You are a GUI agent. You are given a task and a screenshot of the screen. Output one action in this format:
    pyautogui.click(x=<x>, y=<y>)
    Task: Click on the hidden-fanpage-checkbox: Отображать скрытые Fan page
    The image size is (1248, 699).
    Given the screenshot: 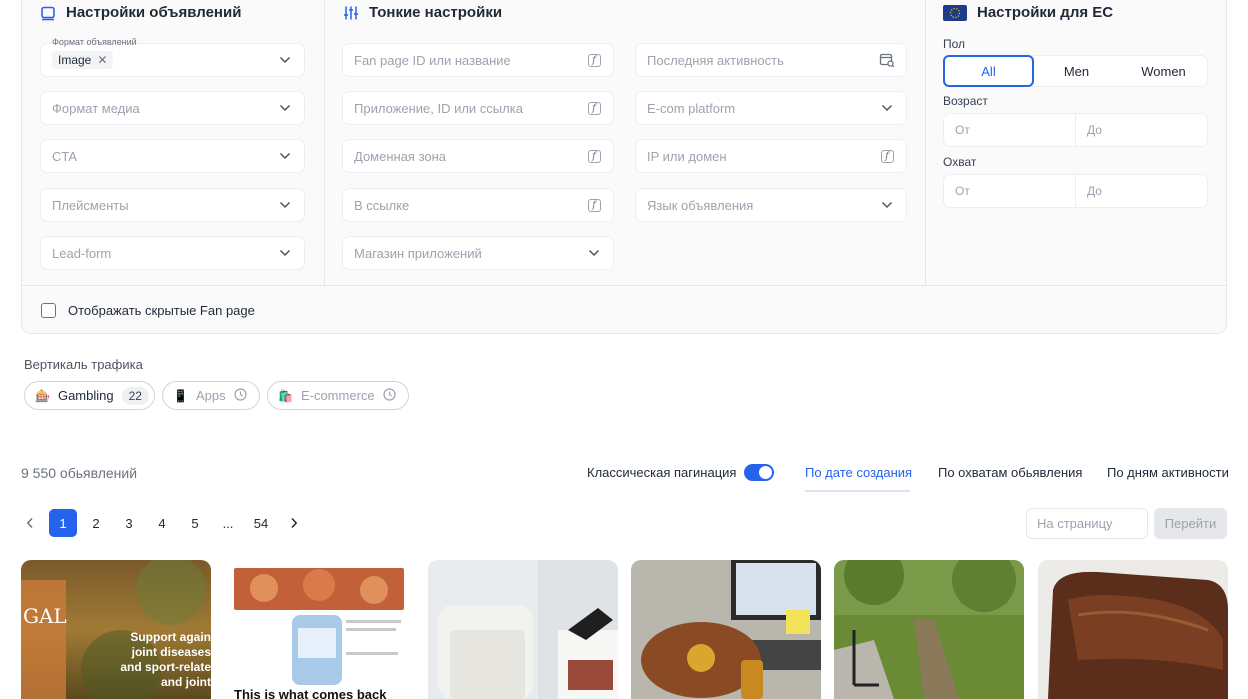 What is the action you would take?
    pyautogui.click(x=148, y=310)
    